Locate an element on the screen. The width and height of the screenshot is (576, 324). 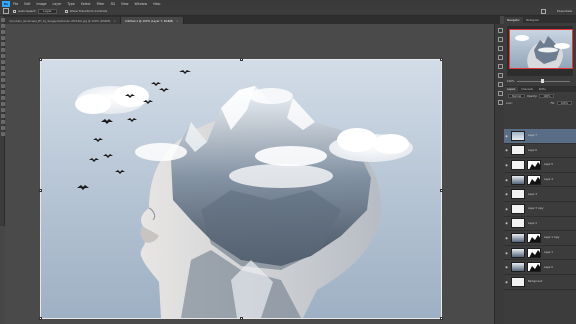
tab-untitled: Untitled-1 @ 100% (Layer 7, RGB/8) × is located at coordinates (152, 20).